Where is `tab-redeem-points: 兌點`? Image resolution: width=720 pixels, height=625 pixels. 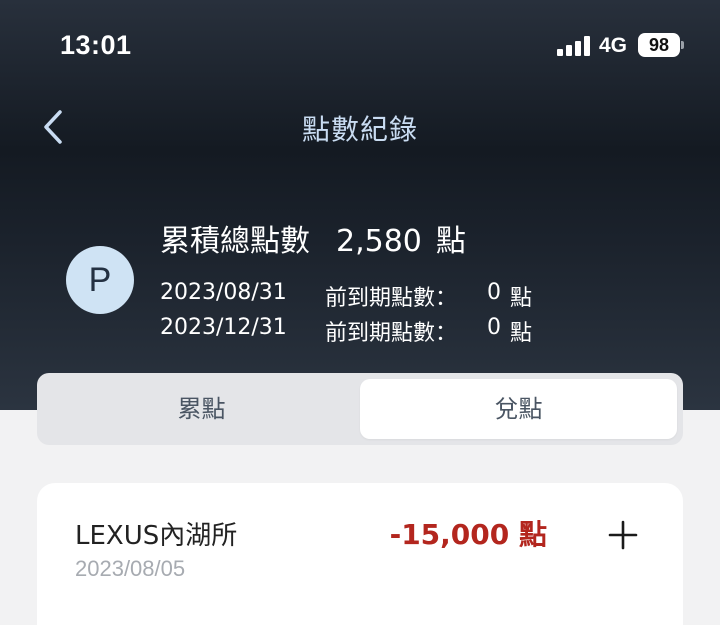 tab-redeem-points: 兌點 is located at coordinates (518, 409).